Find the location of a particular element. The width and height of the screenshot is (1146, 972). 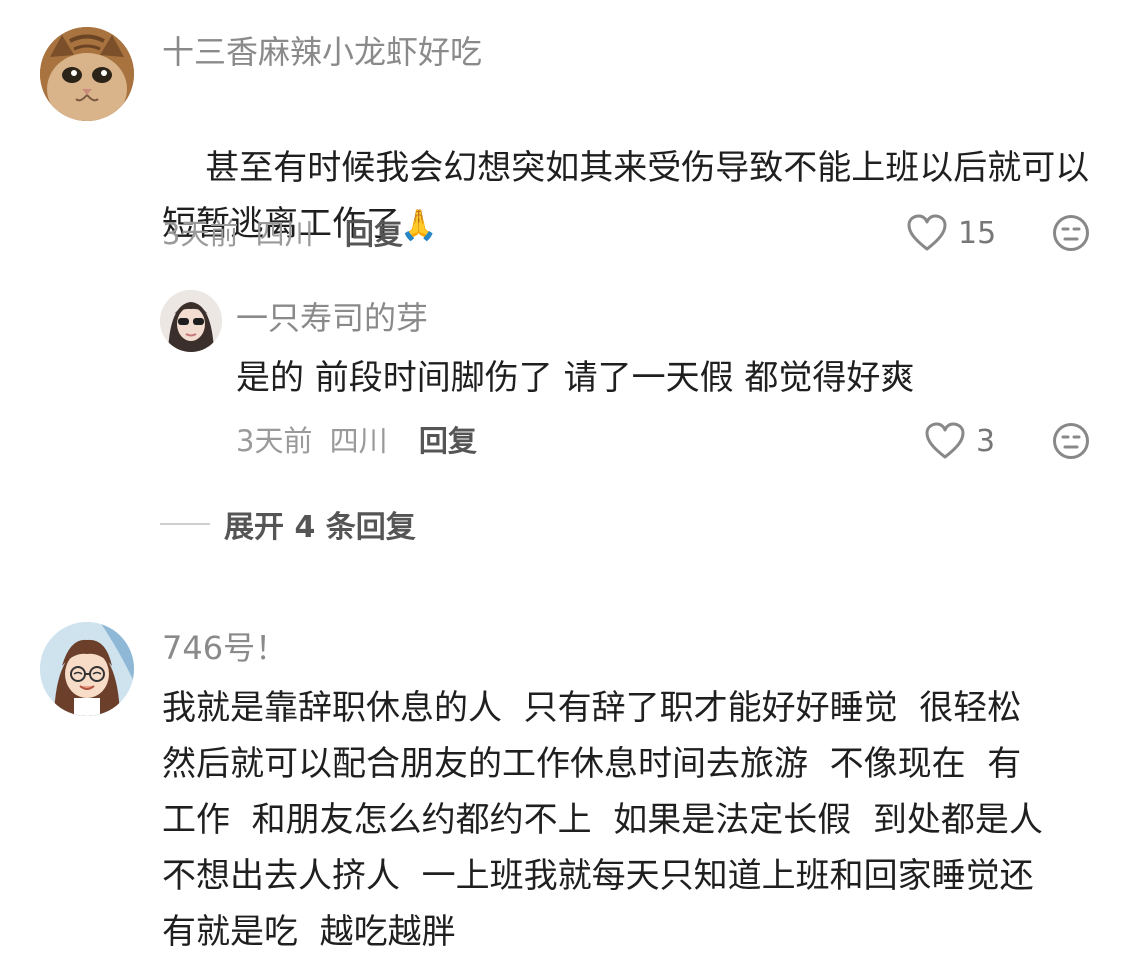

reply-meta: 3天前 四川 回复 is located at coordinates (356, 441).